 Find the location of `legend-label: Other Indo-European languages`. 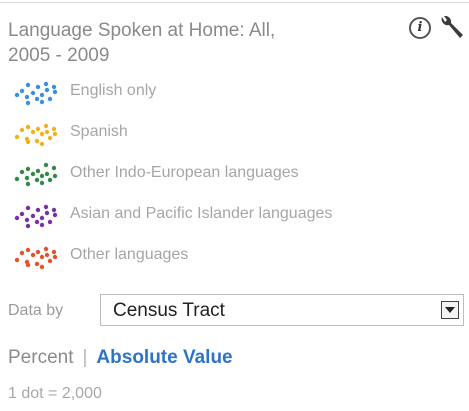

legend-label: Other Indo-European languages is located at coordinates (184, 172).